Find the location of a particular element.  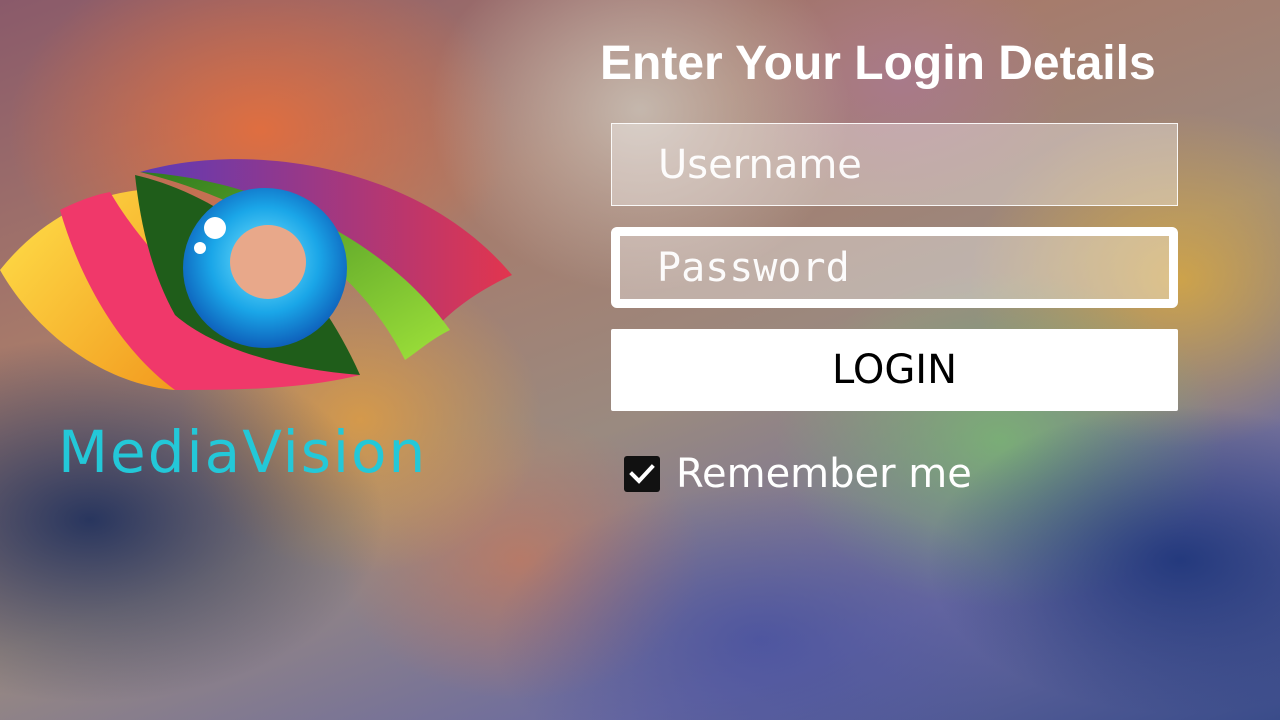

password-input is located at coordinates (894, 267).